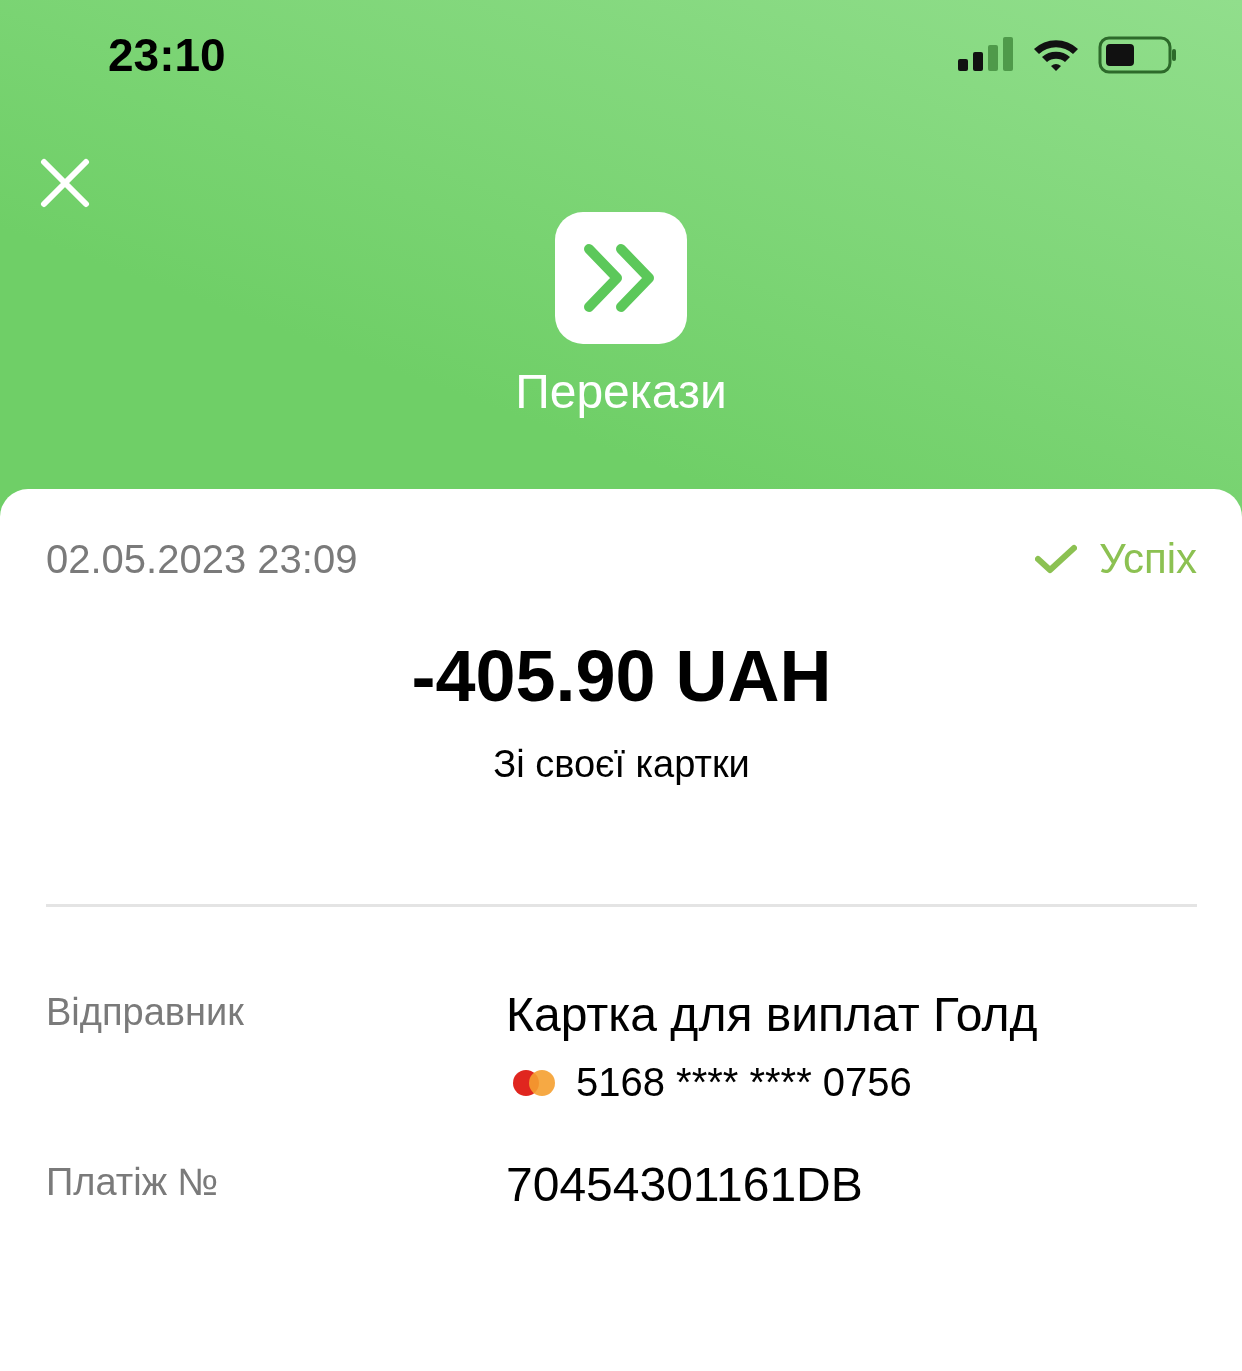 The image size is (1242, 1371). I want to click on detail-value: Картка для виплат Голд, so click(772, 1014).